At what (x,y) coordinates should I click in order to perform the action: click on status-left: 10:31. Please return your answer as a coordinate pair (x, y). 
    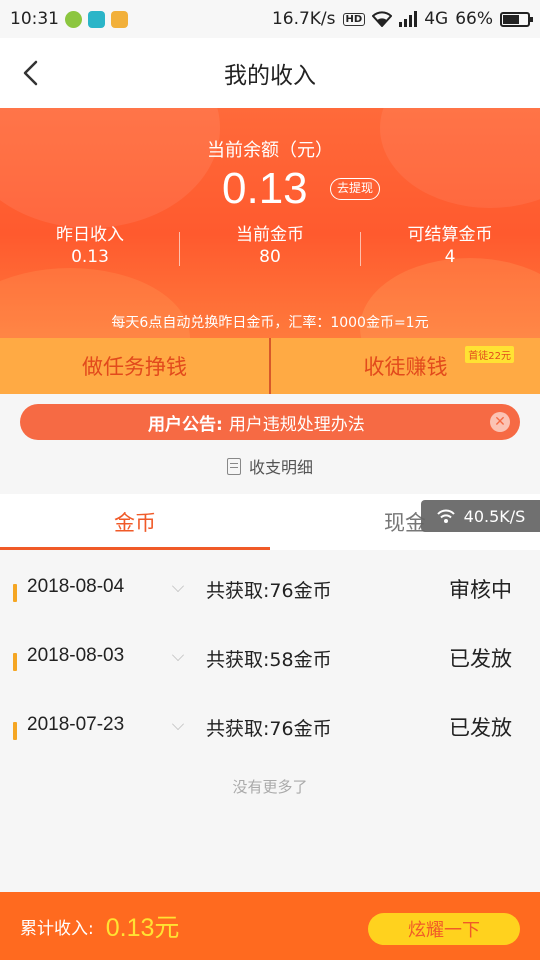
    Looking at the image, I should click on (69, 19).